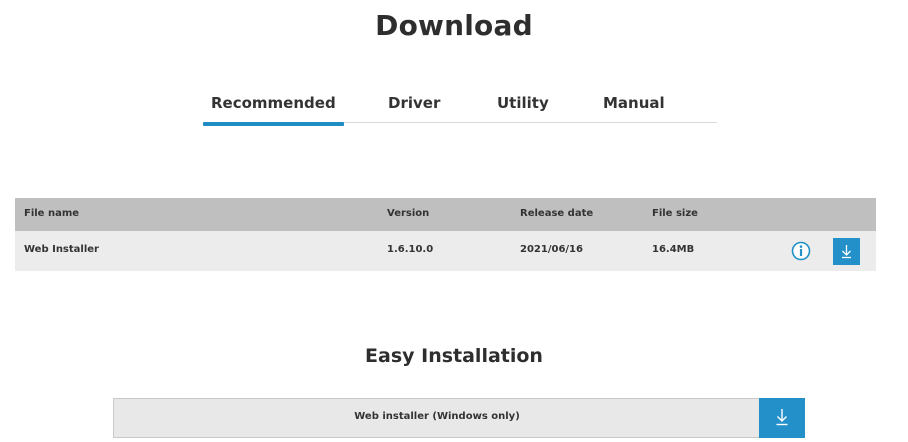  What do you see at coordinates (445, 251) in the screenshot?
I see `table-row: Web Installer 1.6.10.0 2021/06/16 16.4MB` at bounding box center [445, 251].